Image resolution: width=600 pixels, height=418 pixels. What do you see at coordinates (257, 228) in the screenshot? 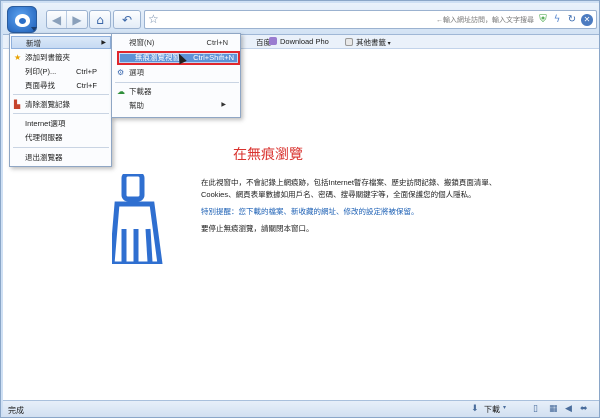
I see `stop-private-hint: 要停止無痕瀏覽，請關閉本窗口。` at bounding box center [257, 228].